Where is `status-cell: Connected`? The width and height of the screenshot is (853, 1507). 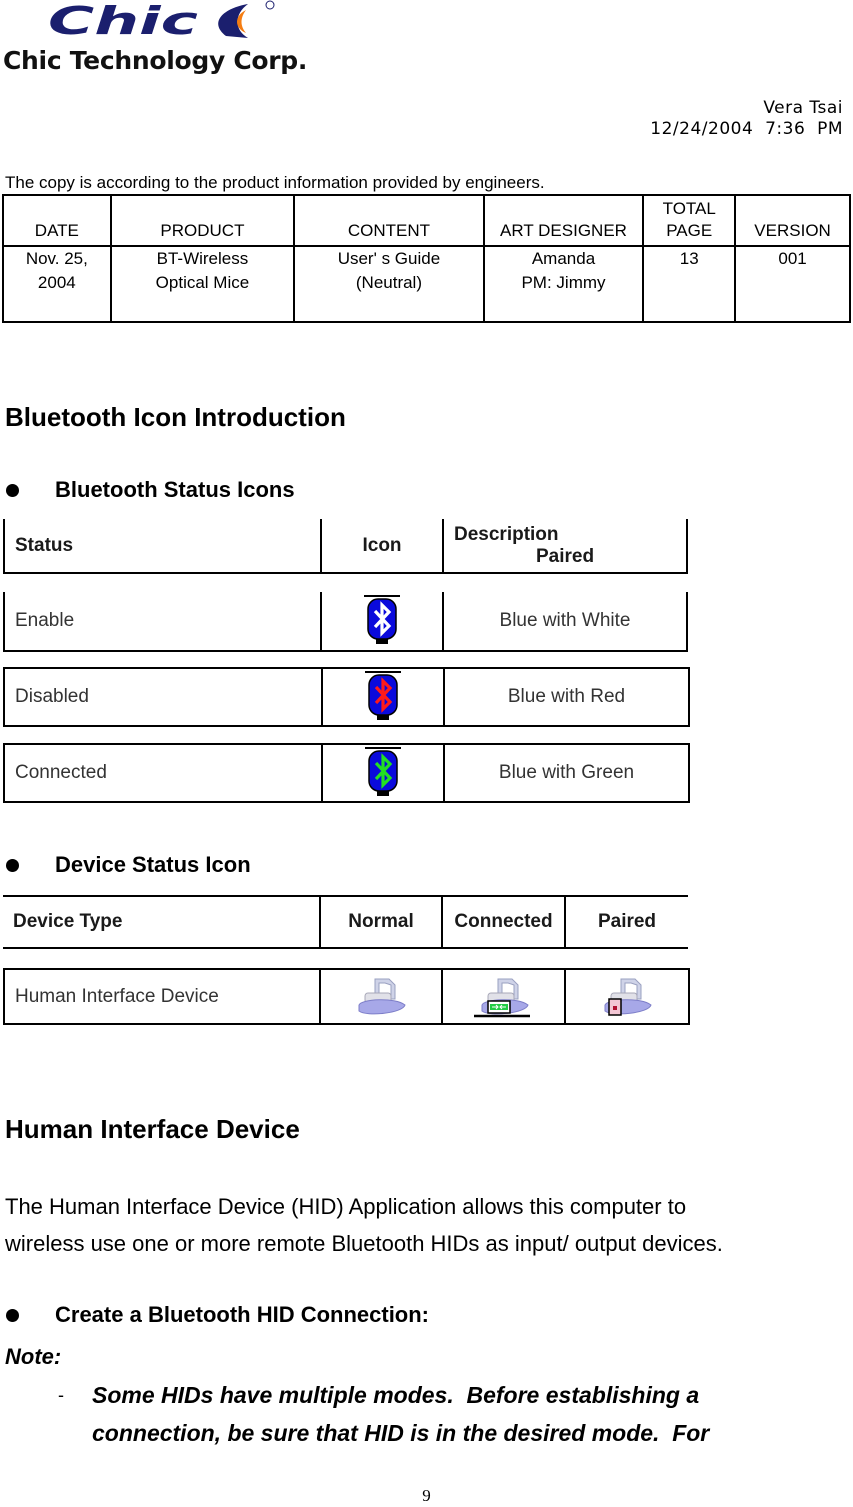
status-cell: Connected is located at coordinates (164, 773).